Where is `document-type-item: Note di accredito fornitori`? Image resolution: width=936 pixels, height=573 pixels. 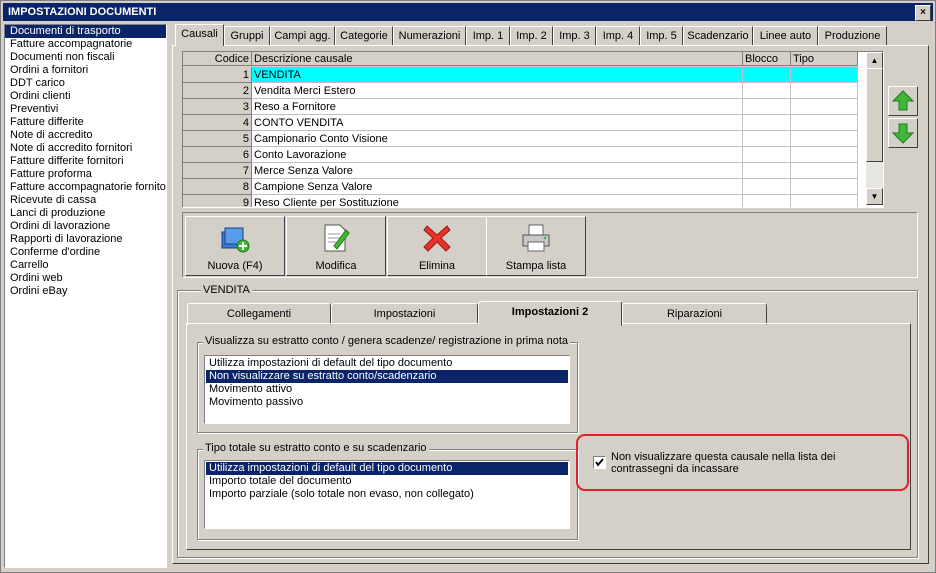 document-type-item: Note di accredito fornitori is located at coordinates (85, 148).